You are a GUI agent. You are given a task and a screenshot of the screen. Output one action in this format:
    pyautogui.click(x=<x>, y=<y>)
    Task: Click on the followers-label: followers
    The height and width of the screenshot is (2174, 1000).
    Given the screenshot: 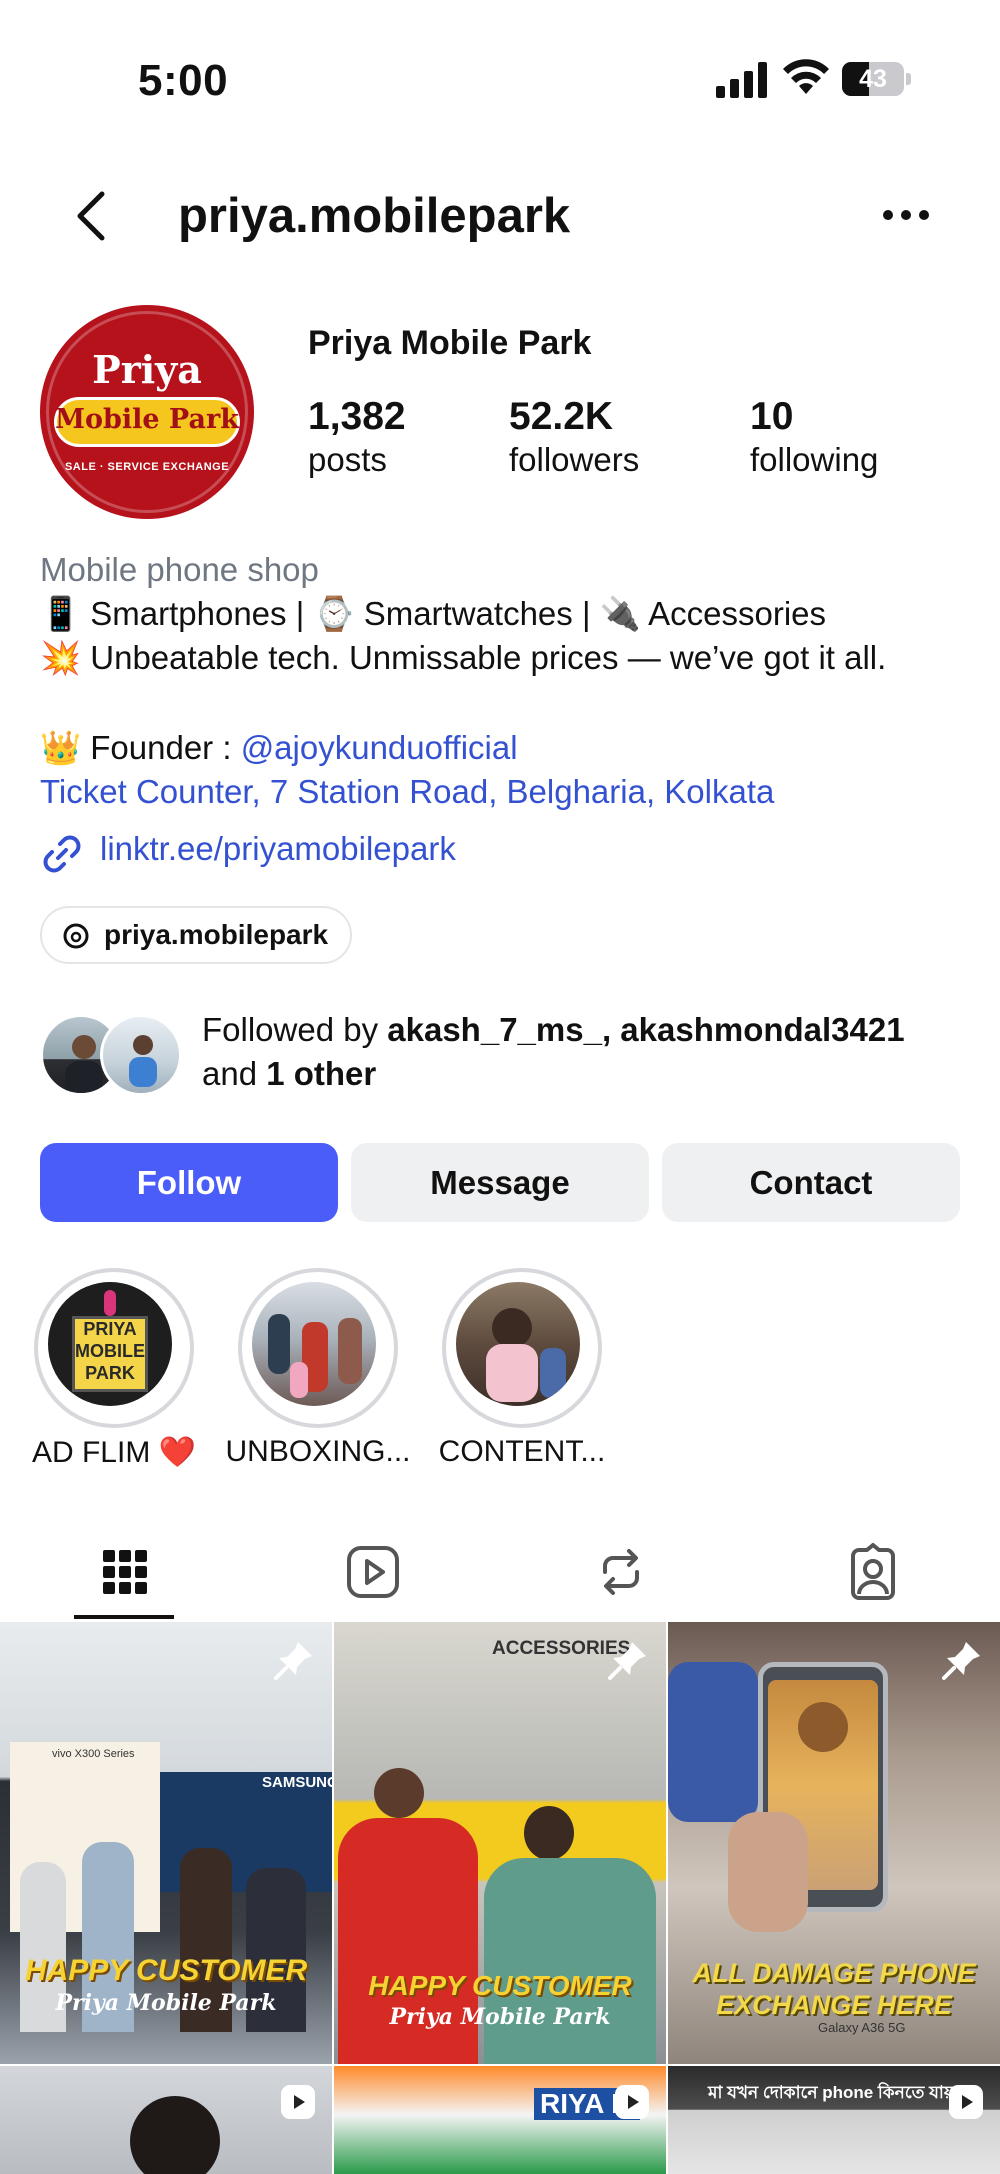 What is the action you would take?
    pyautogui.click(x=574, y=459)
    